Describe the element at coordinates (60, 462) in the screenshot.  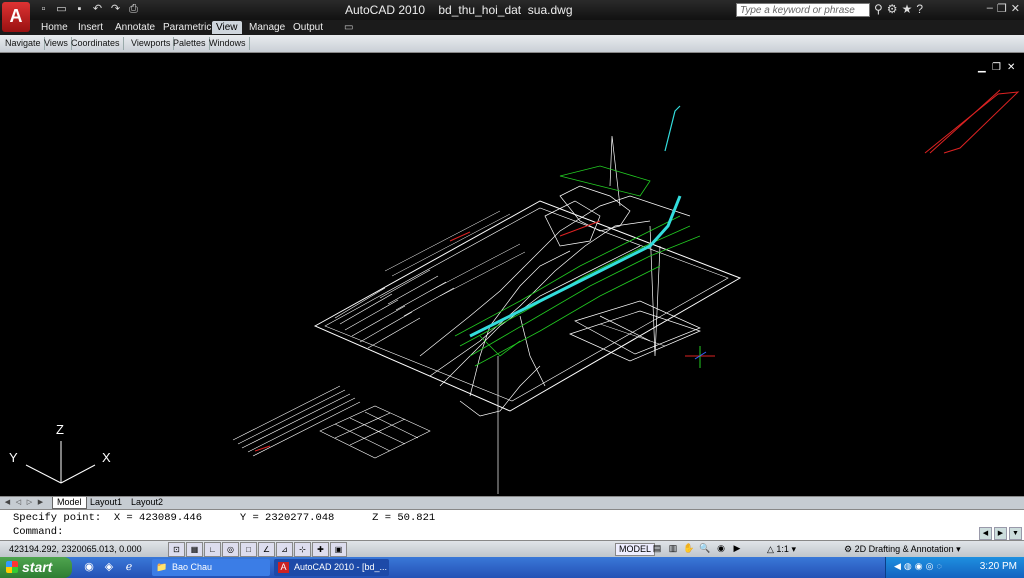
I see `ucs-icon` at that location.